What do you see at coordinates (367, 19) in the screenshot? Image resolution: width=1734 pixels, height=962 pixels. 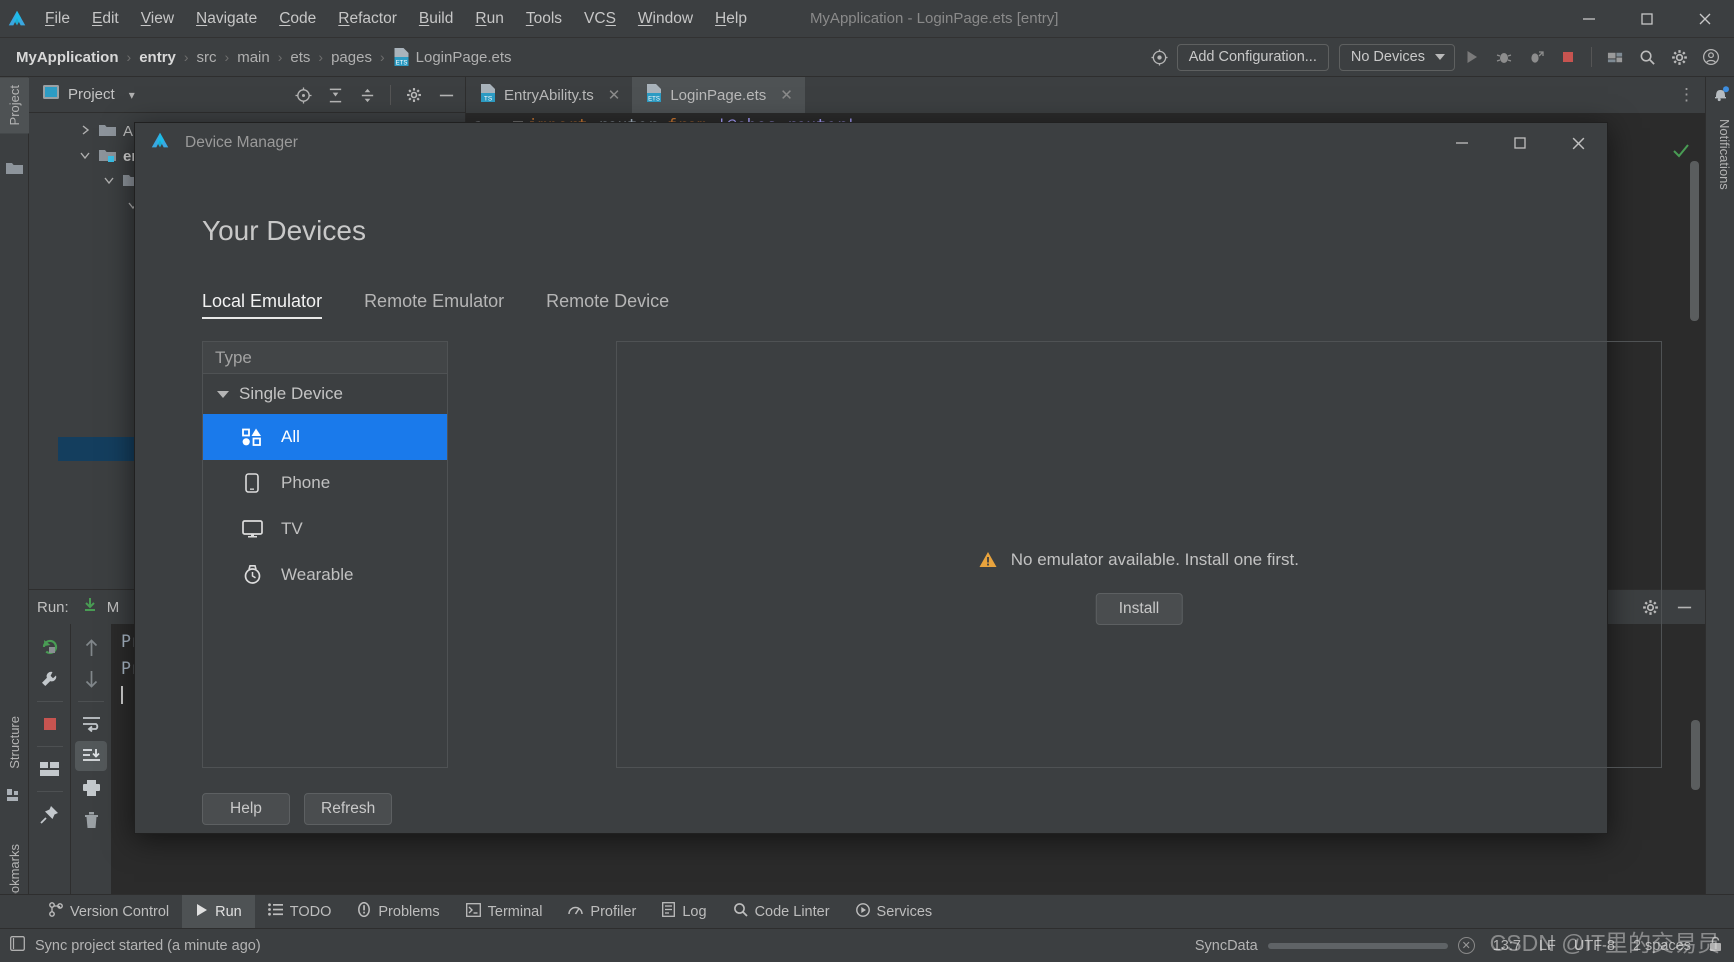 I see `menu-item-refactor: Refactor` at bounding box center [367, 19].